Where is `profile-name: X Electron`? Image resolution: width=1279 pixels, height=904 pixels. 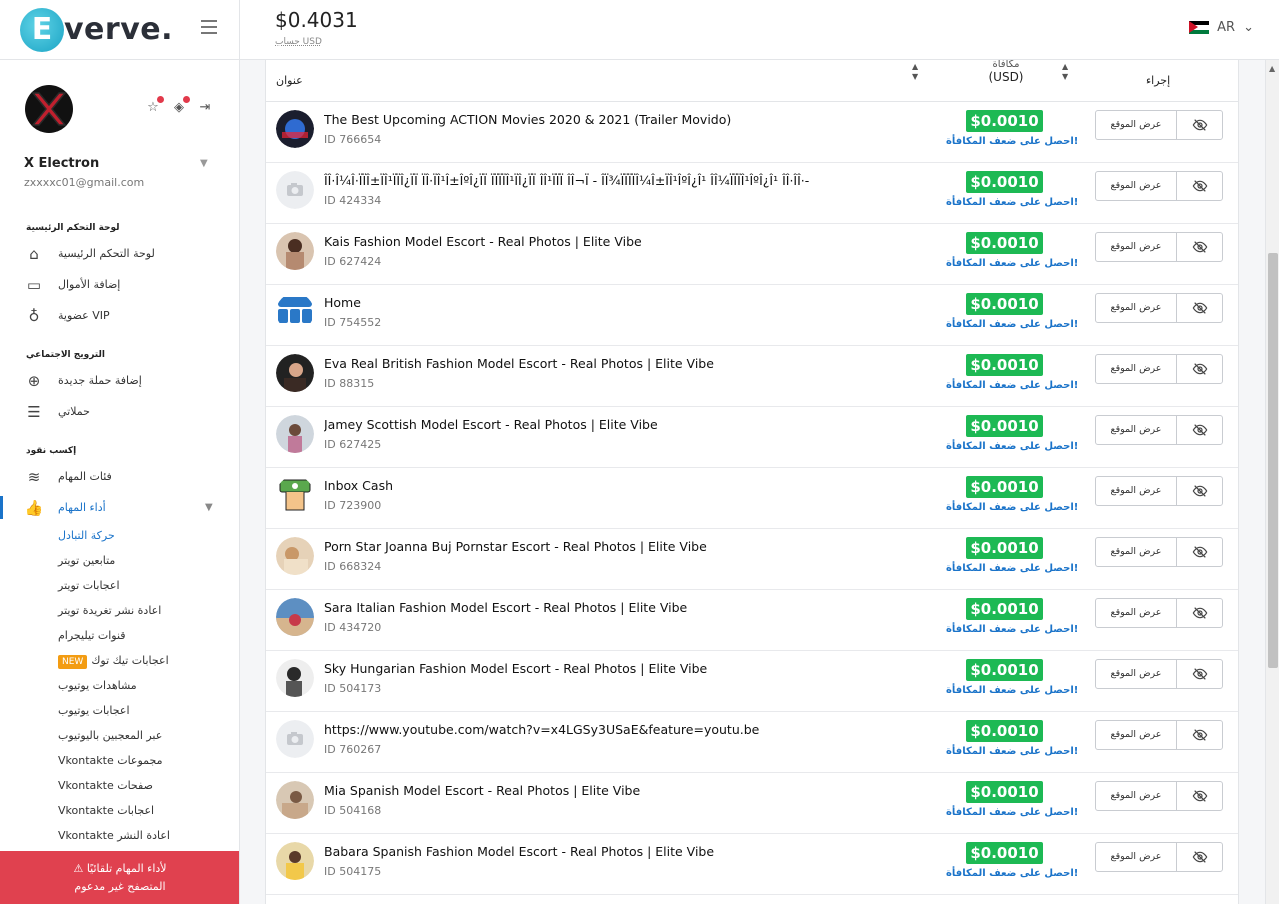 profile-name: X Electron is located at coordinates (61, 163).